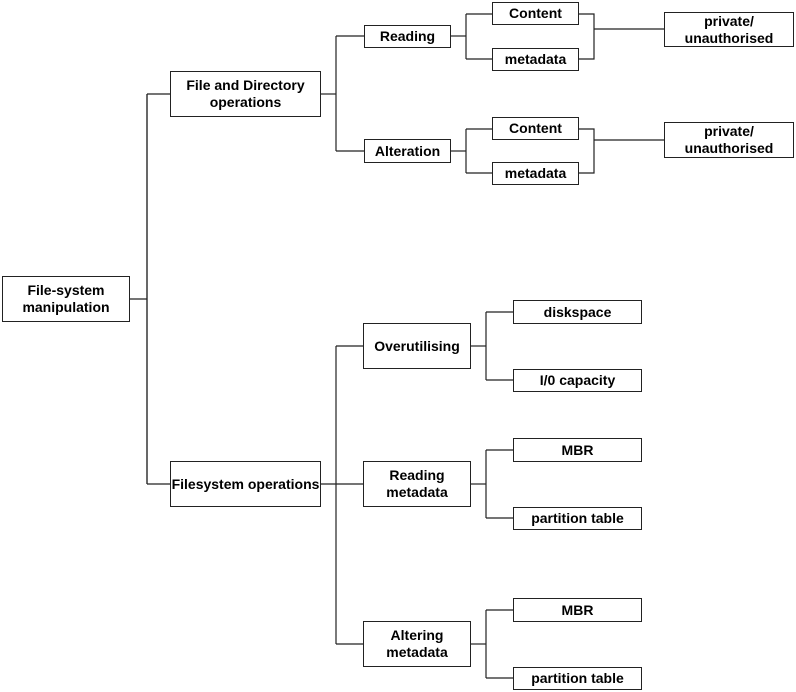  Describe the element at coordinates (577, 518) in the screenshot. I see `node-reading-partition-table: partition table` at that location.